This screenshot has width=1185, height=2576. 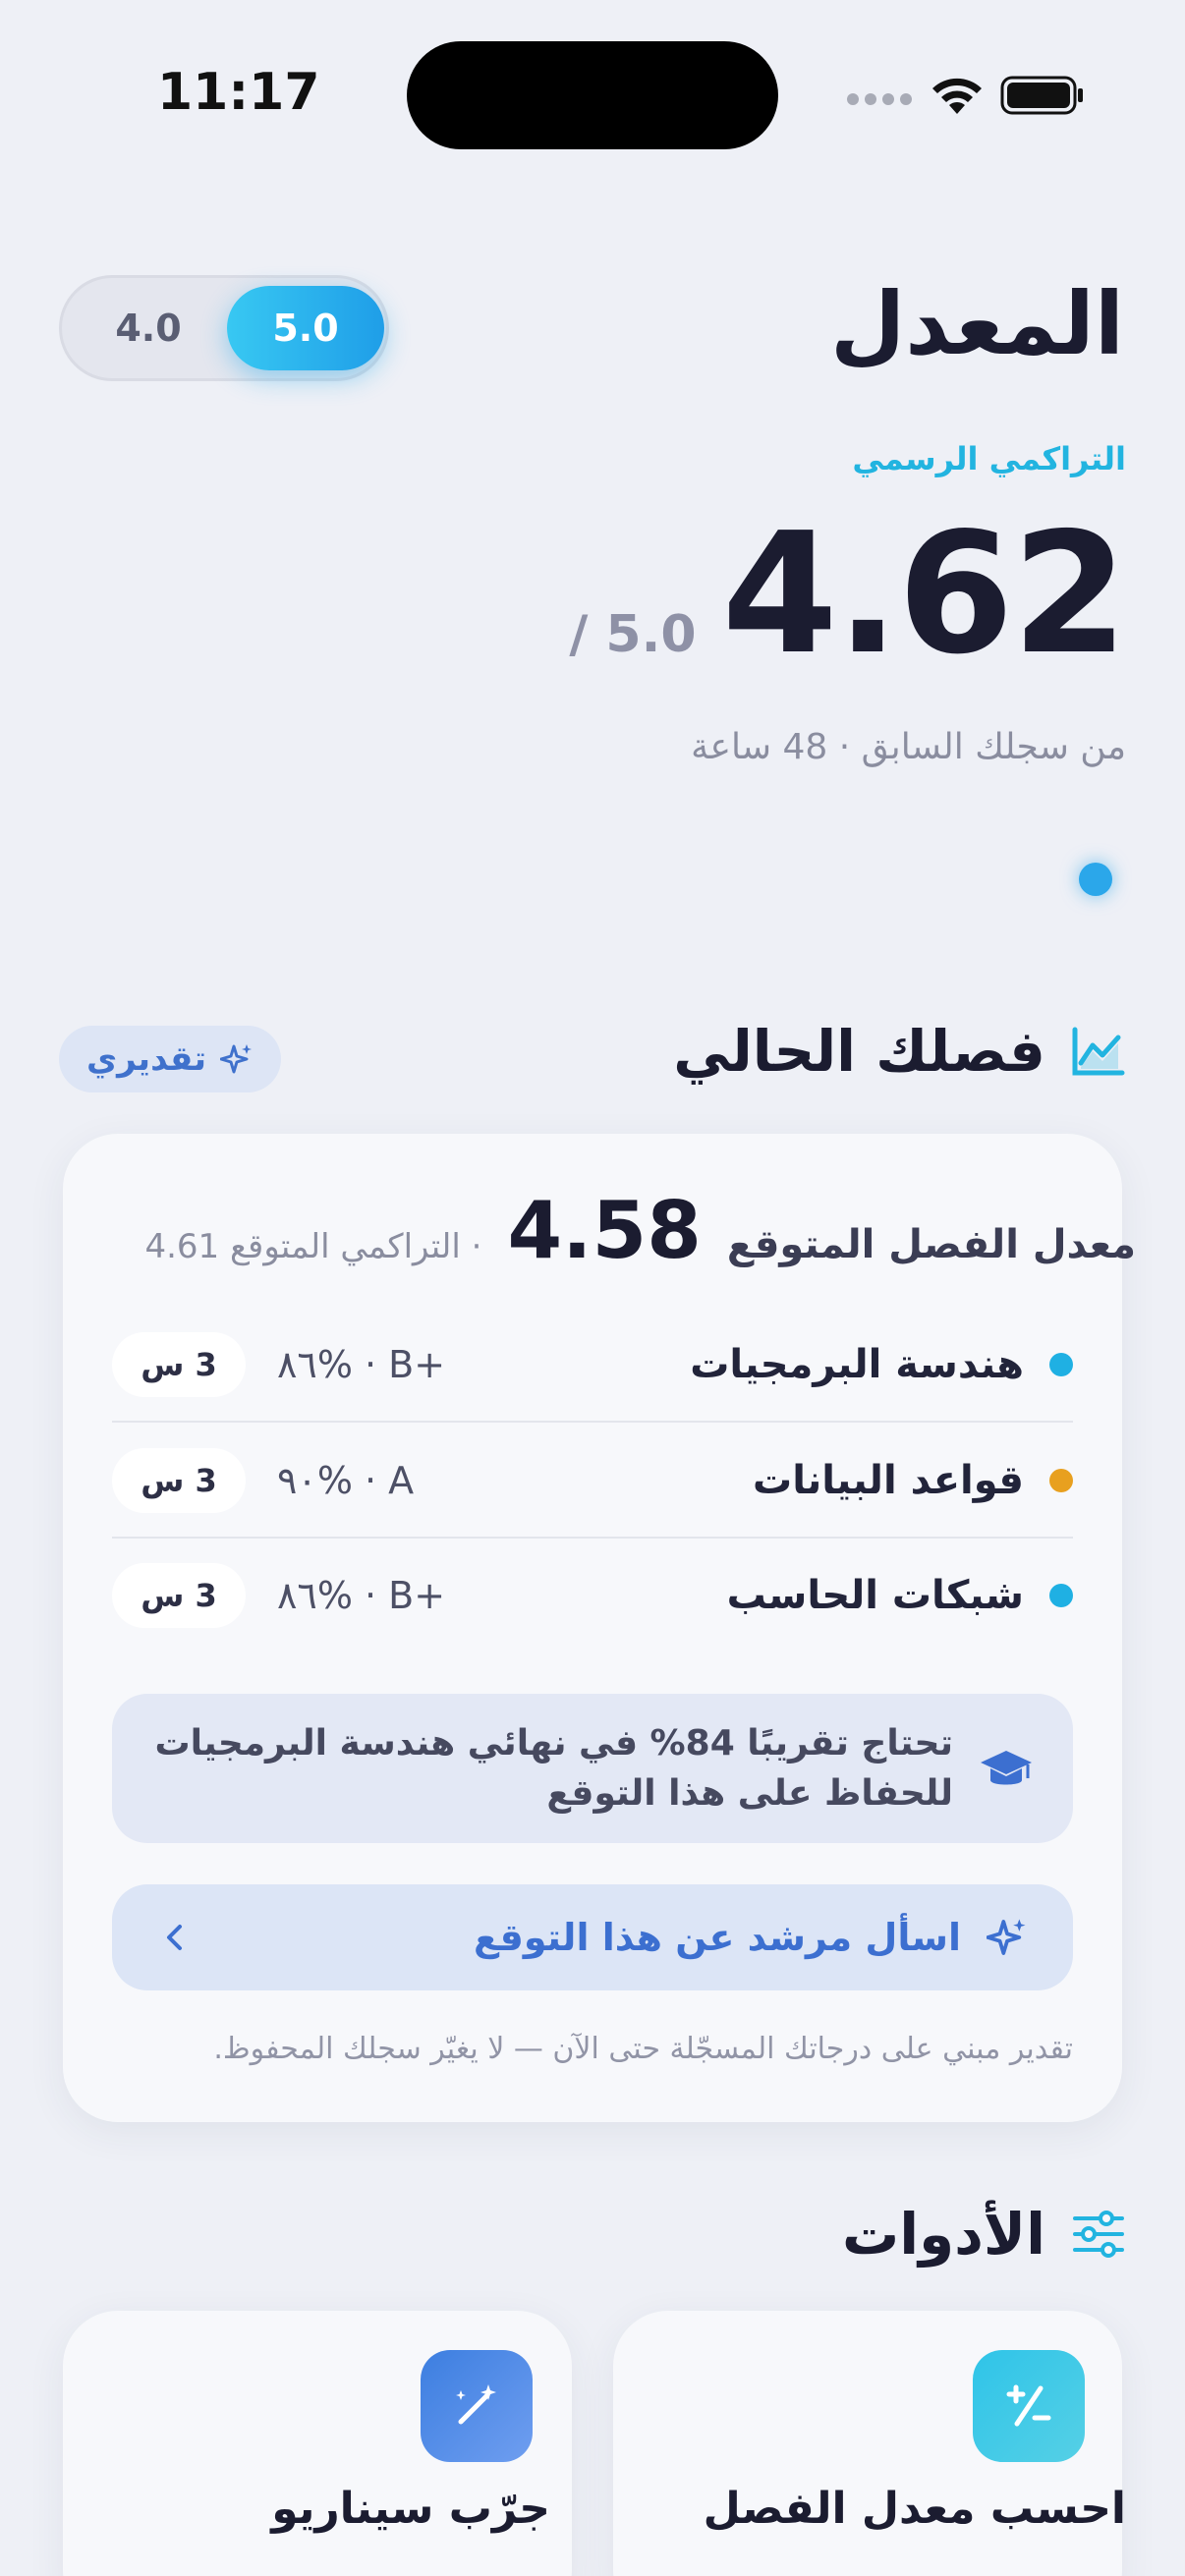 What do you see at coordinates (875, 1595) in the screenshot?
I see `course-name: شبكات الحاسب` at bounding box center [875, 1595].